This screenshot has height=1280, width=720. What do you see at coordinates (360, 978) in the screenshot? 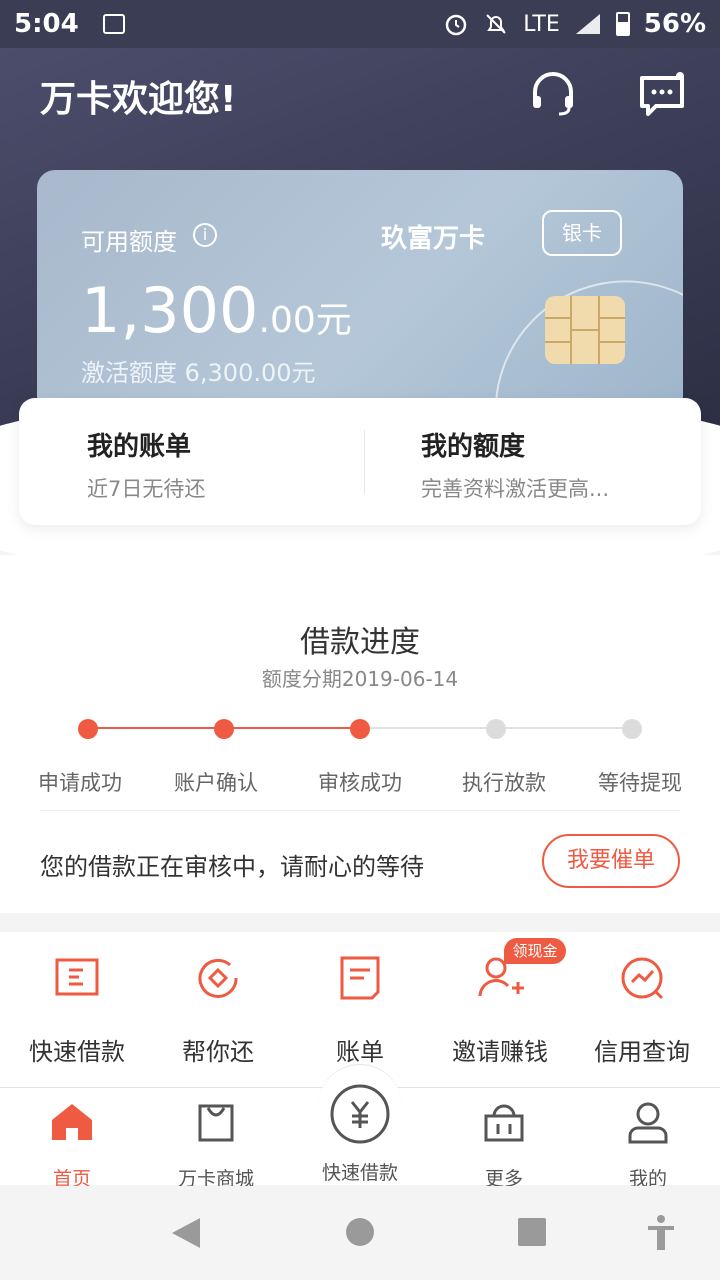
I see `bill-icon` at bounding box center [360, 978].